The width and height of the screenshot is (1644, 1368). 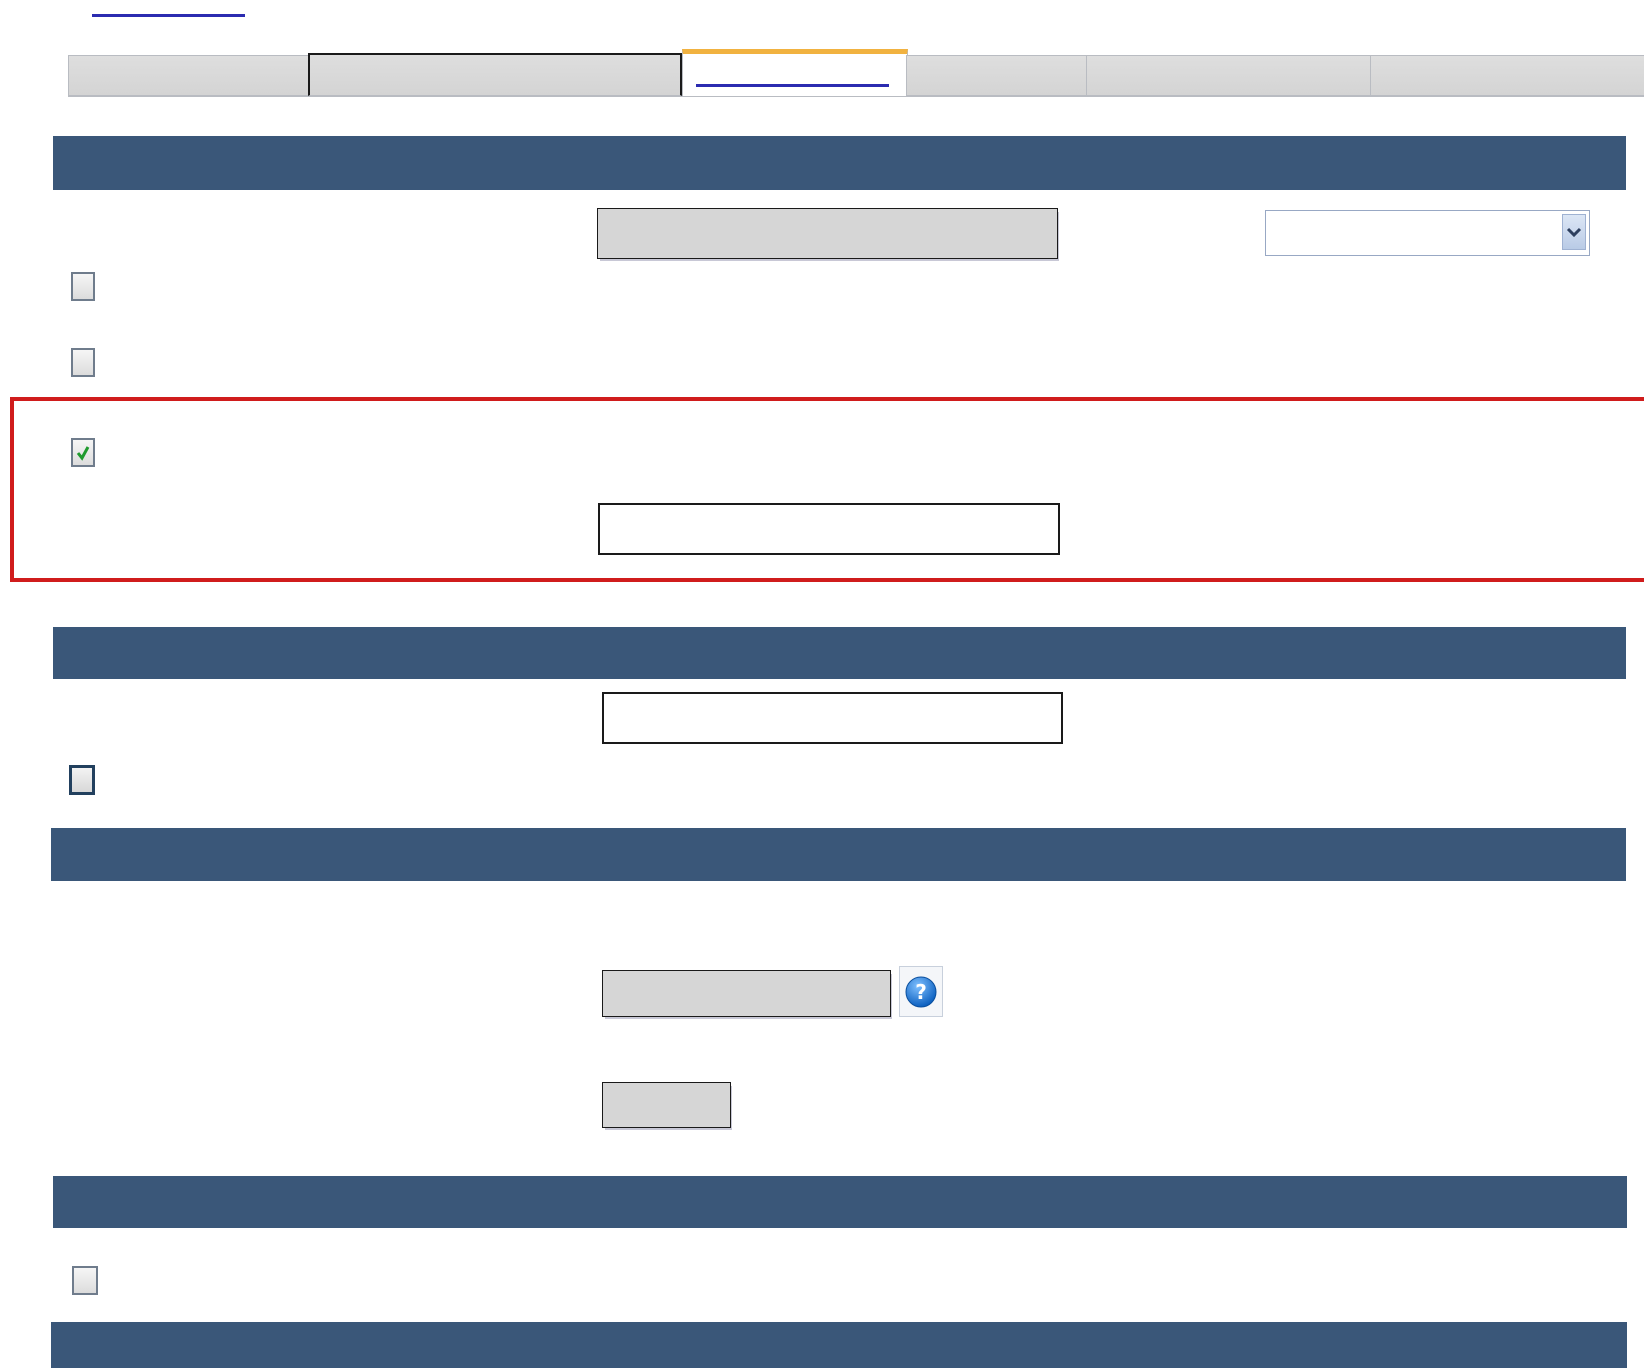 I want to click on small-readonly-field, so click(x=666, y=1105).